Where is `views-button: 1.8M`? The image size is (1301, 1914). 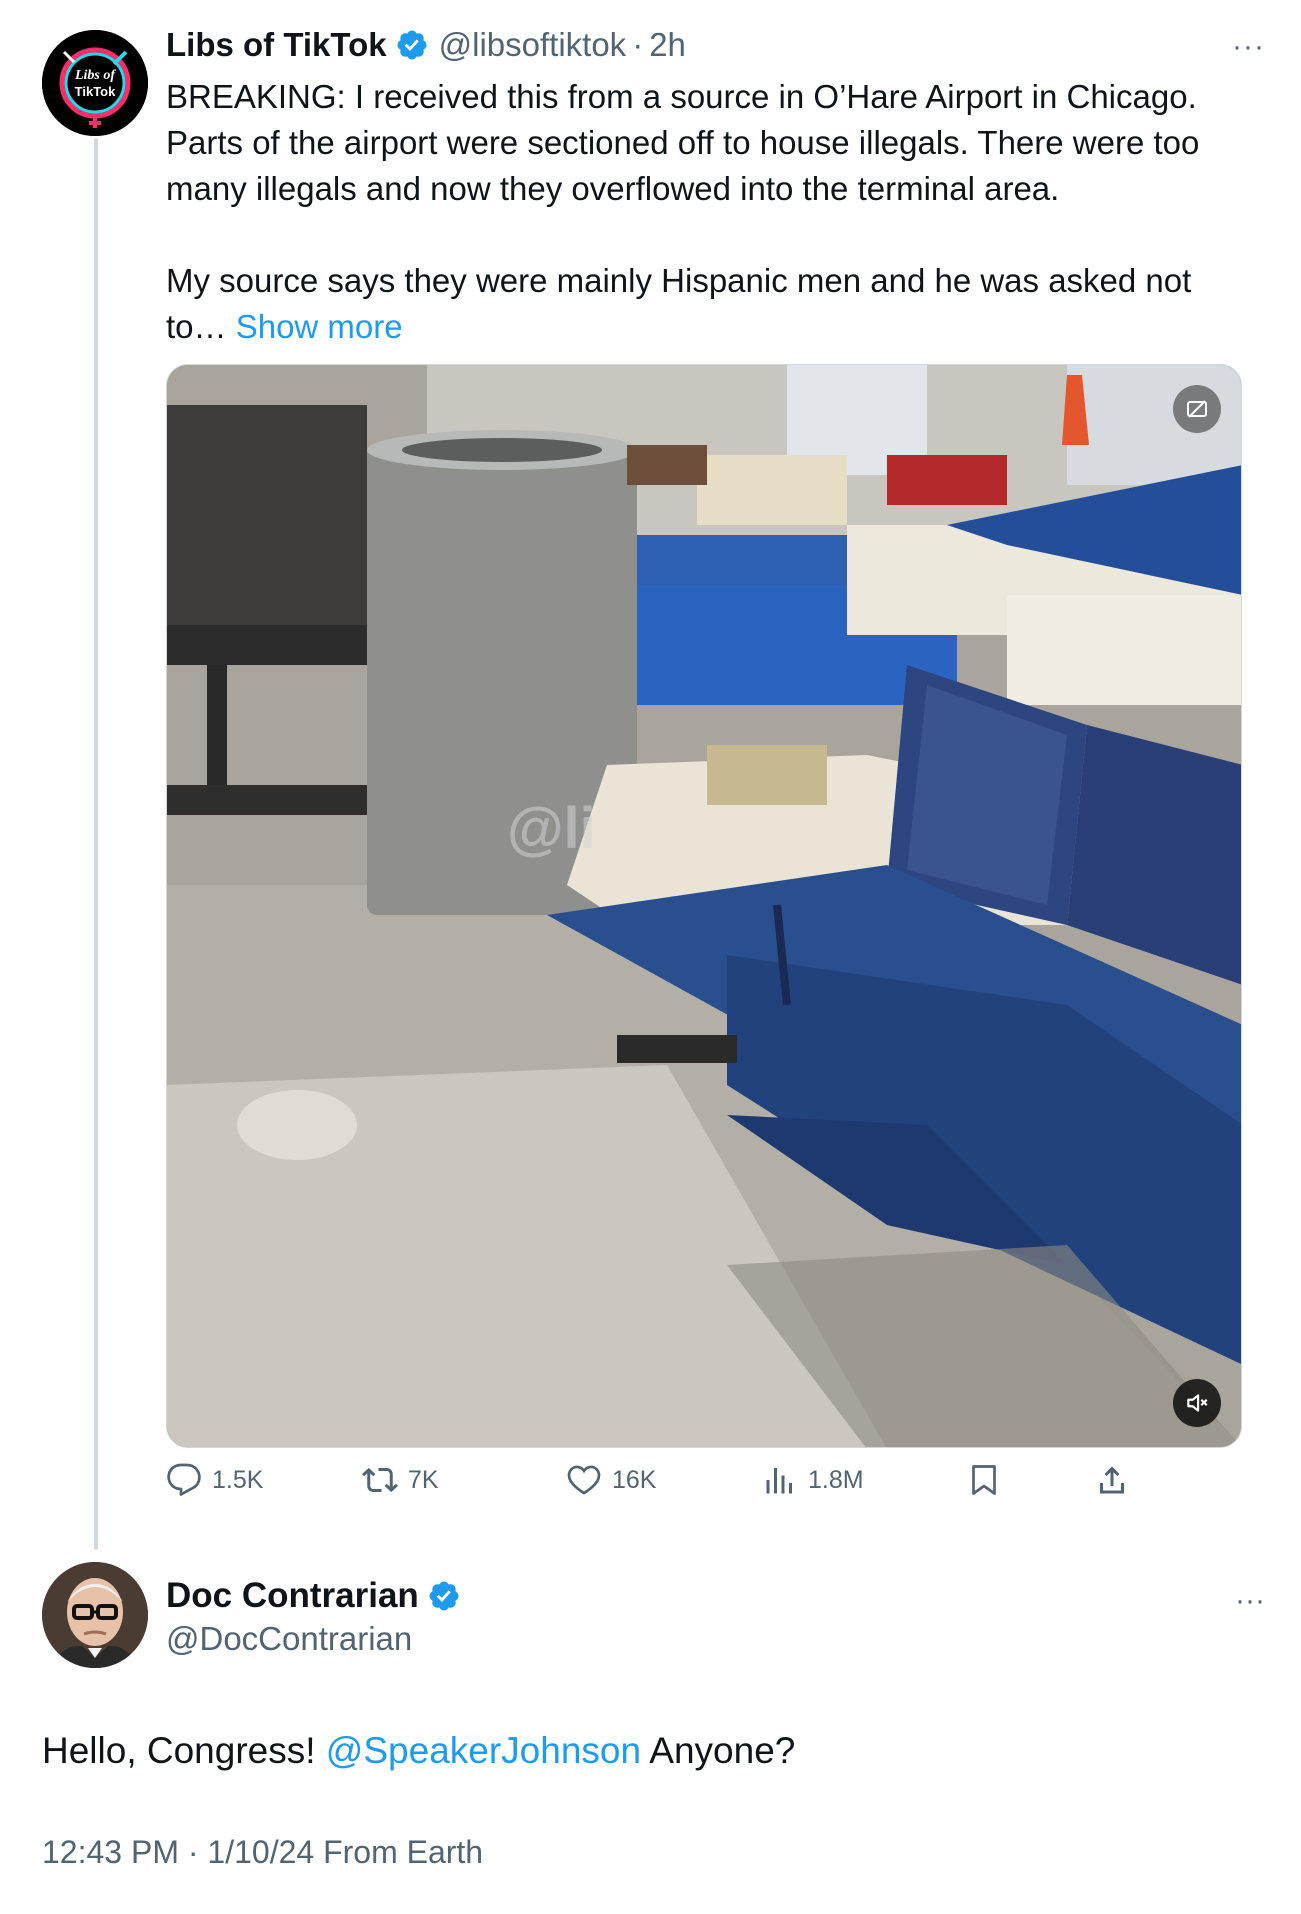 views-button: 1.8M is located at coordinates (813, 1480).